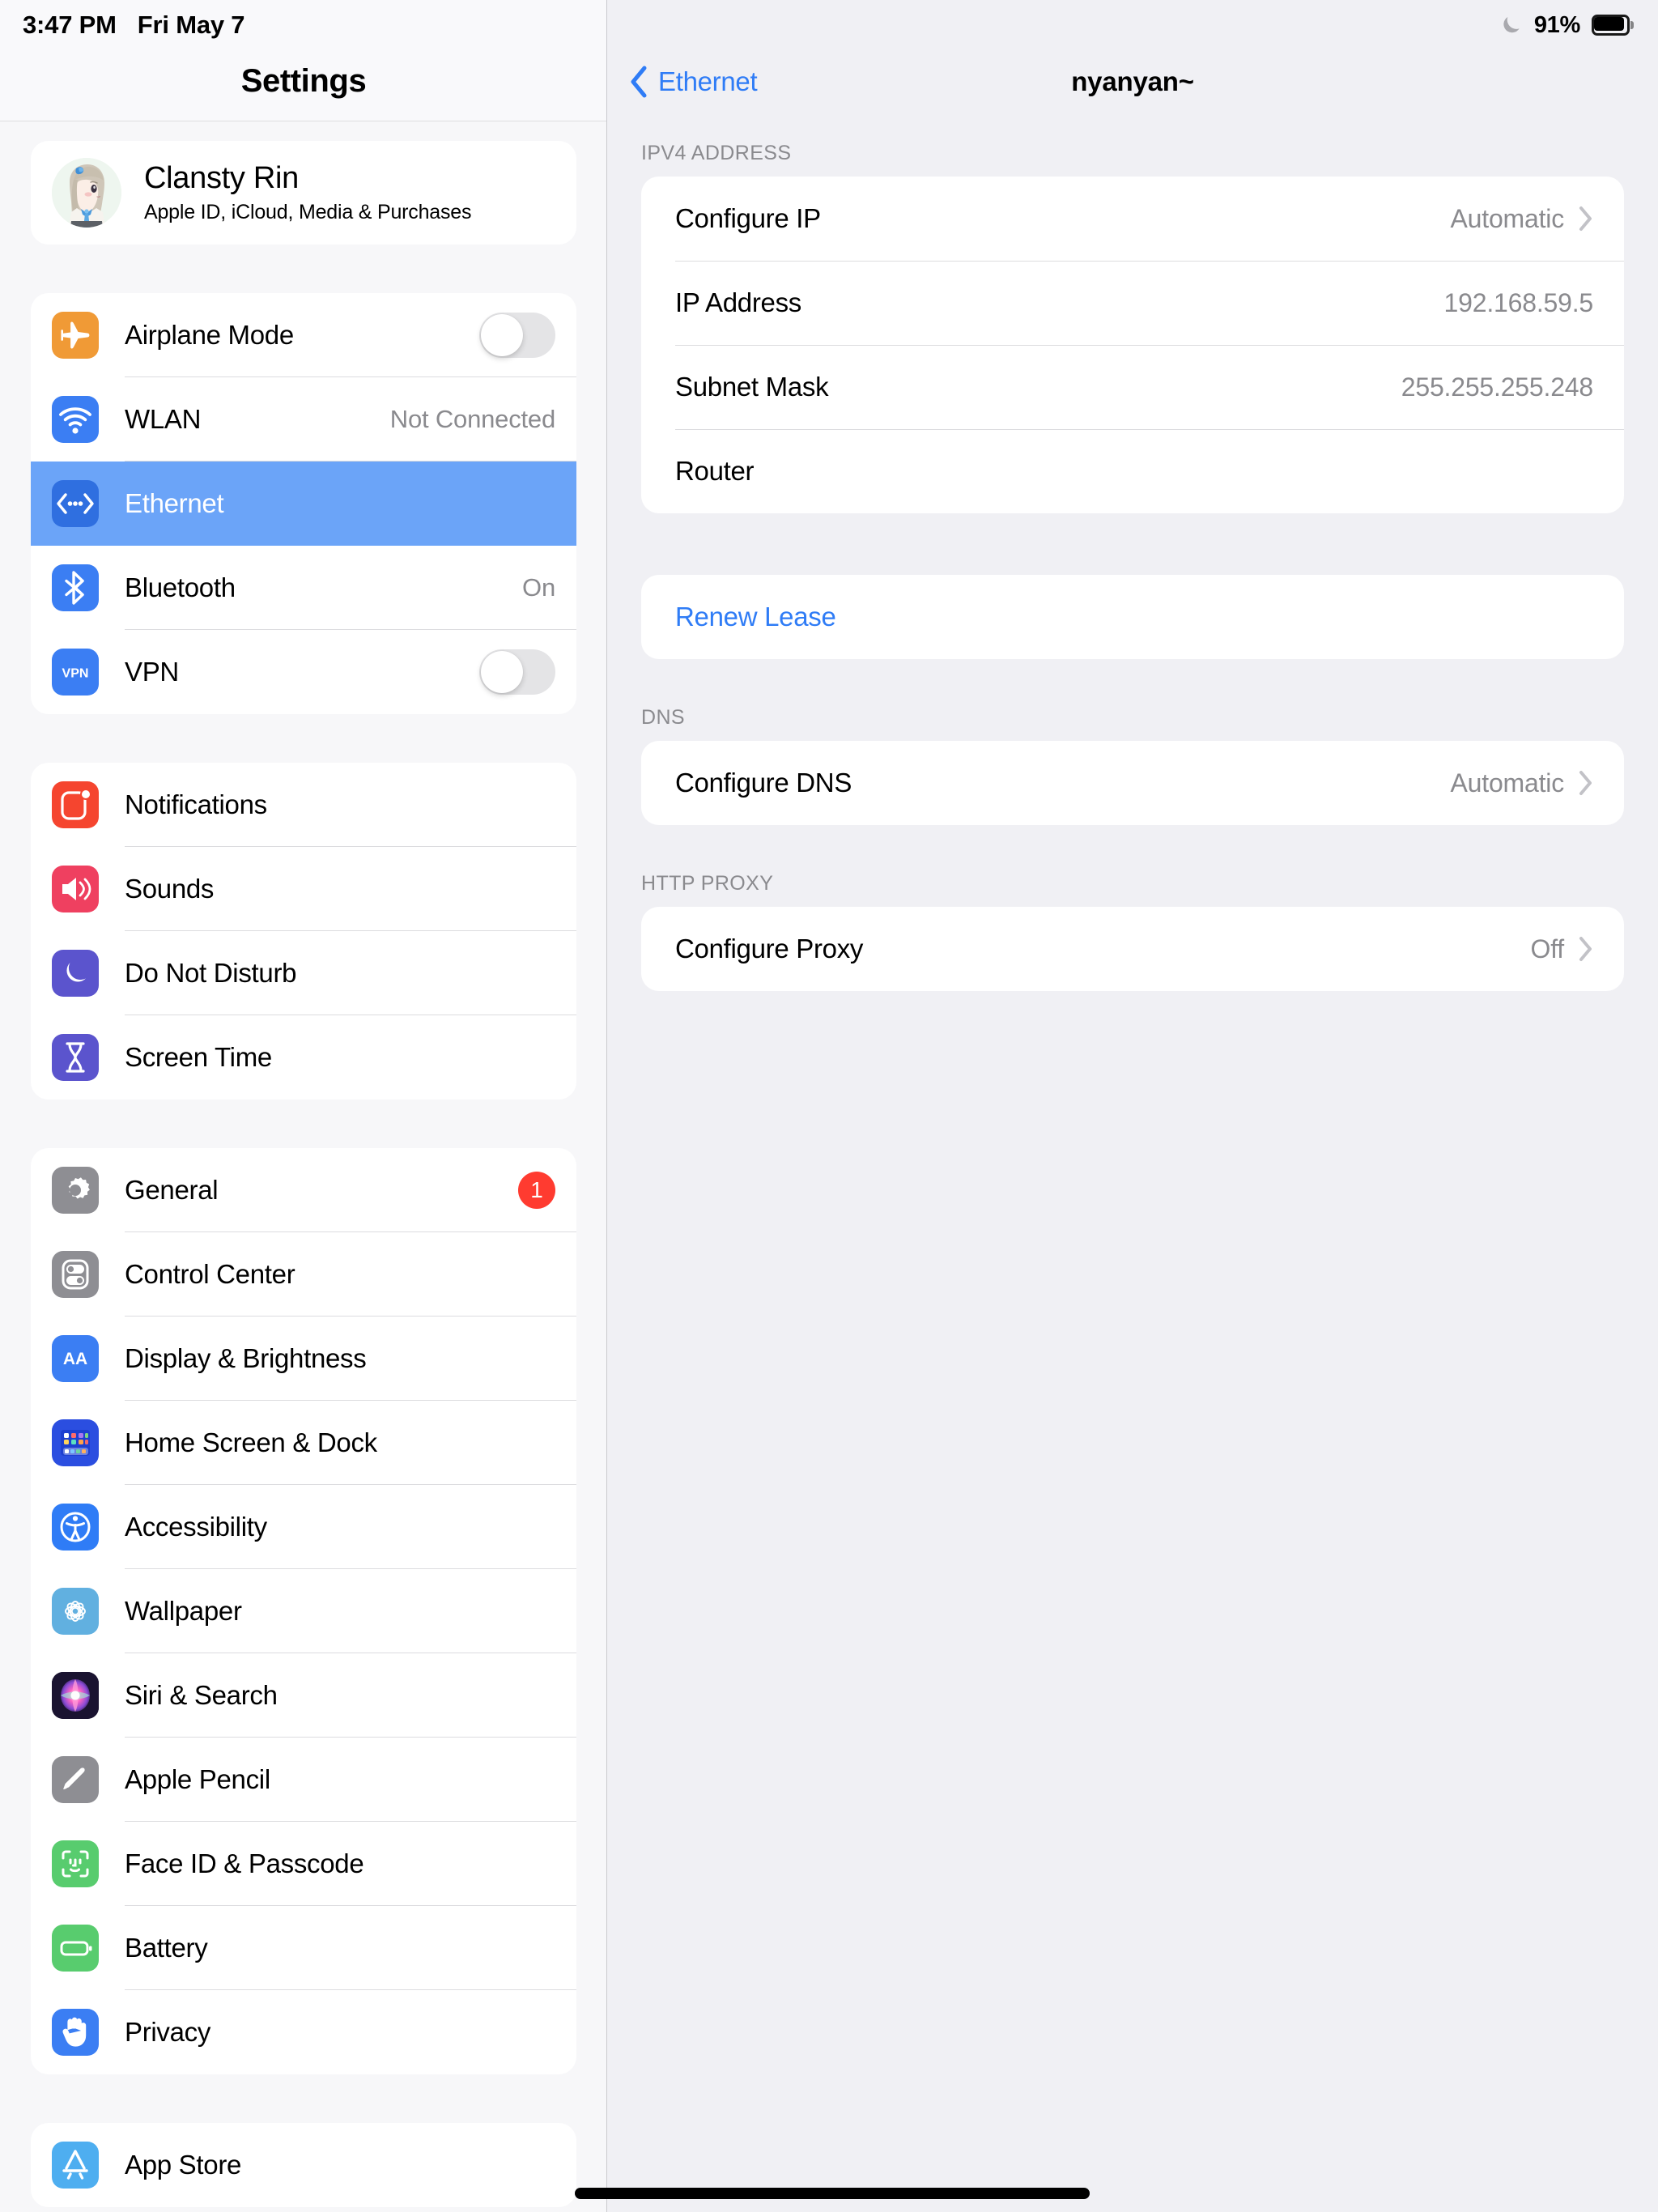 This screenshot has height=2212, width=1658. What do you see at coordinates (538, 587) in the screenshot?
I see `sidebar-item-value: On` at bounding box center [538, 587].